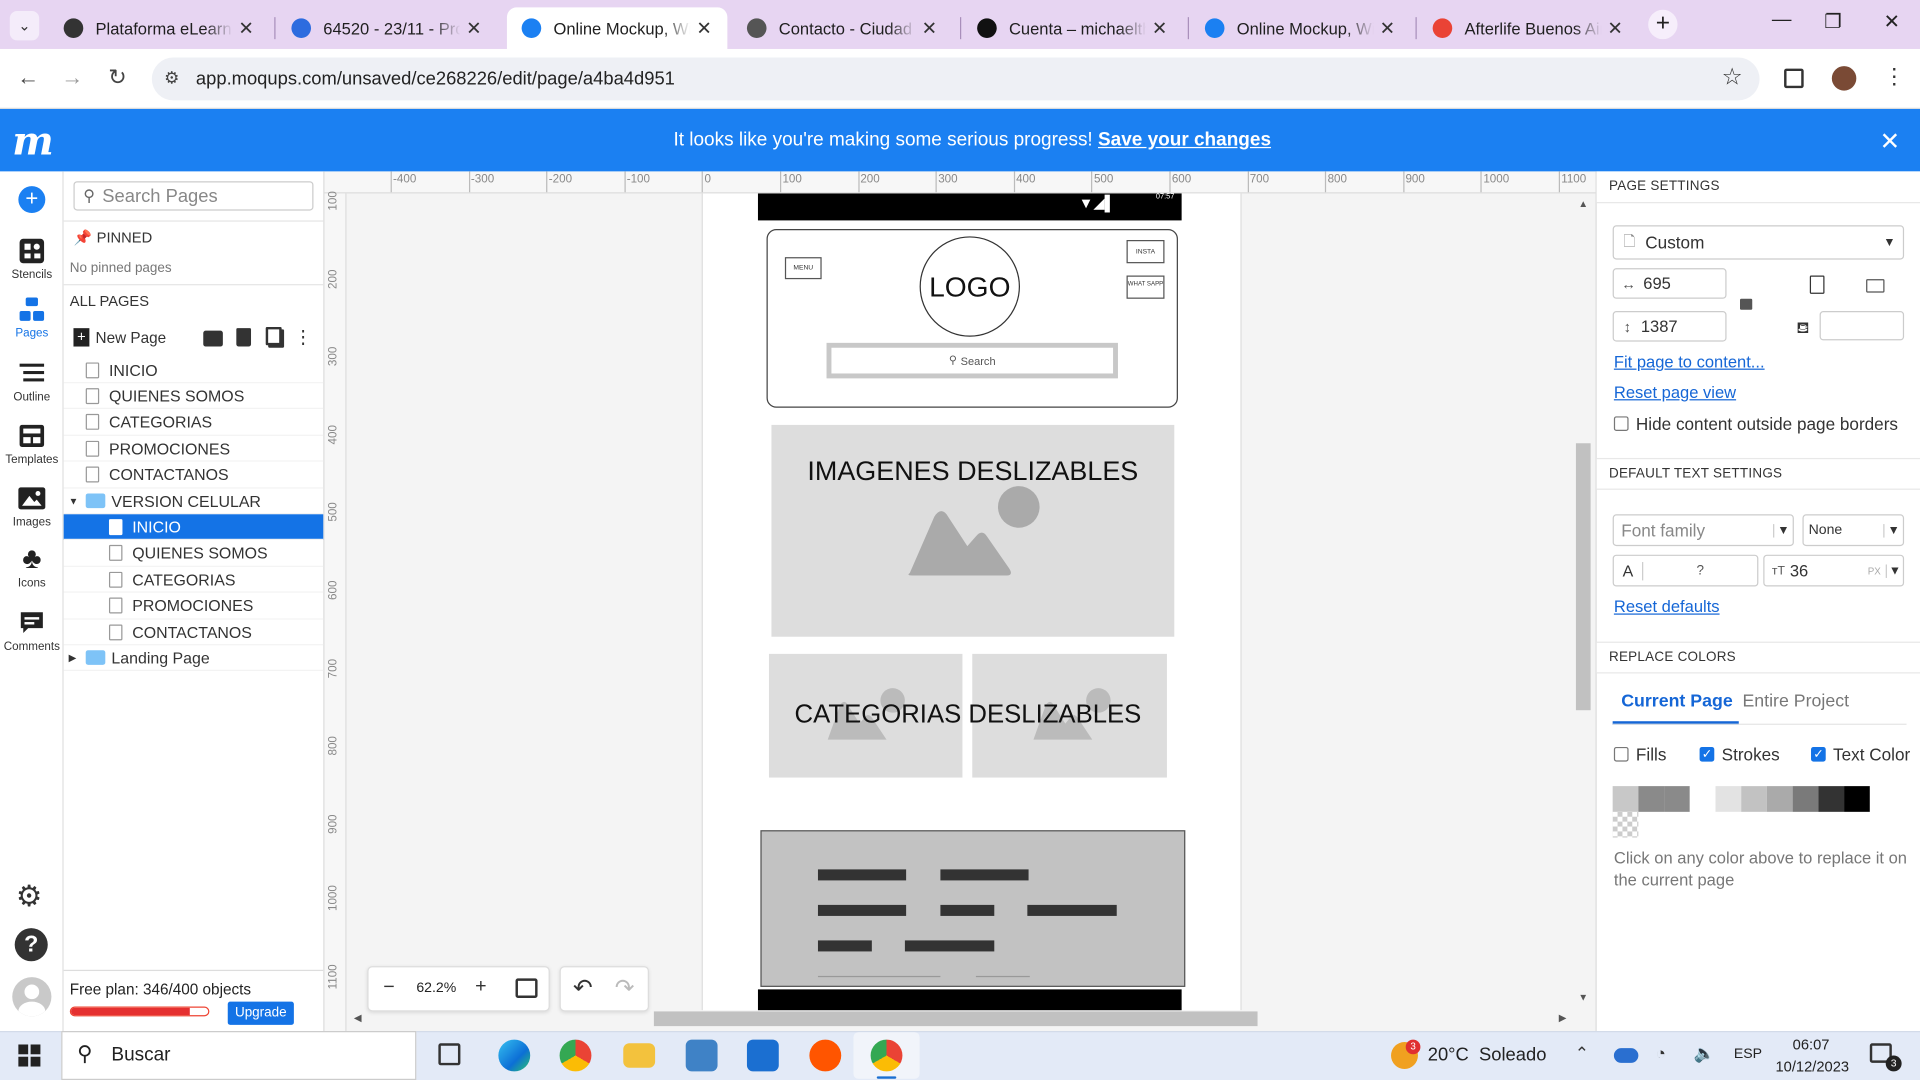  Describe the element at coordinates (358, 1018) in the screenshot. I see `scroll-left-icon: ◀` at that location.